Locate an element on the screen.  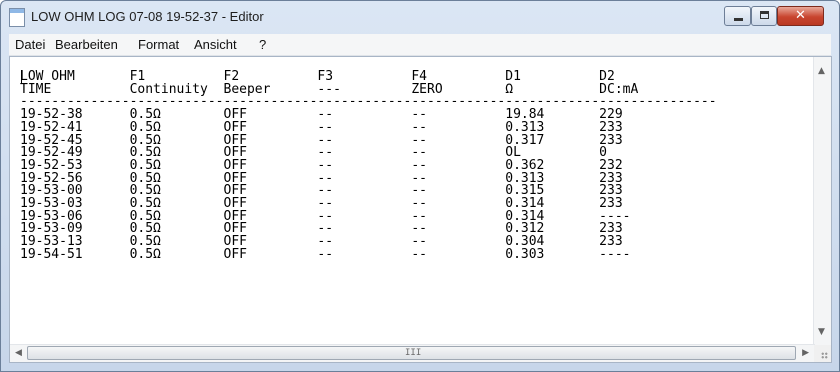
notepad-icon is located at coordinates (17, 17).